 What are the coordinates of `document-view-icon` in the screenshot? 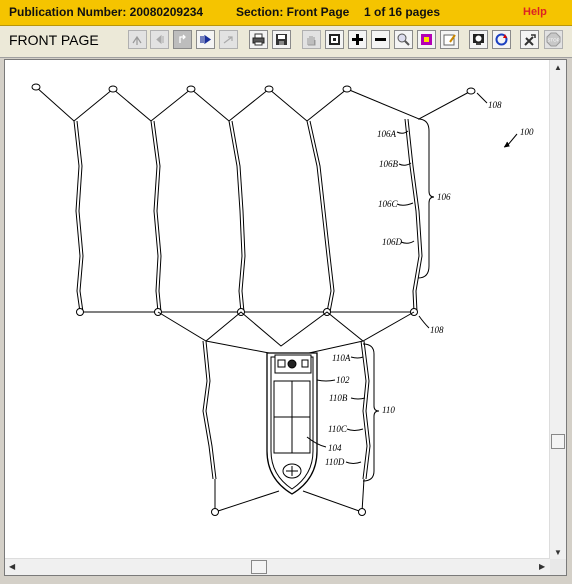 It's located at (426, 39).